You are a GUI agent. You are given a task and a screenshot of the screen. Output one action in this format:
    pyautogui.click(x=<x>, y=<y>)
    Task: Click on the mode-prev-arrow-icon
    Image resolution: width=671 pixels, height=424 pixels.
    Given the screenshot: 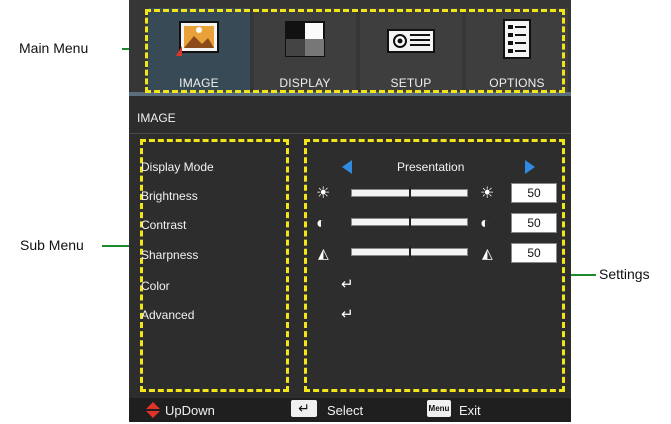 What is the action you would take?
    pyautogui.click(x=347, y=167)
    